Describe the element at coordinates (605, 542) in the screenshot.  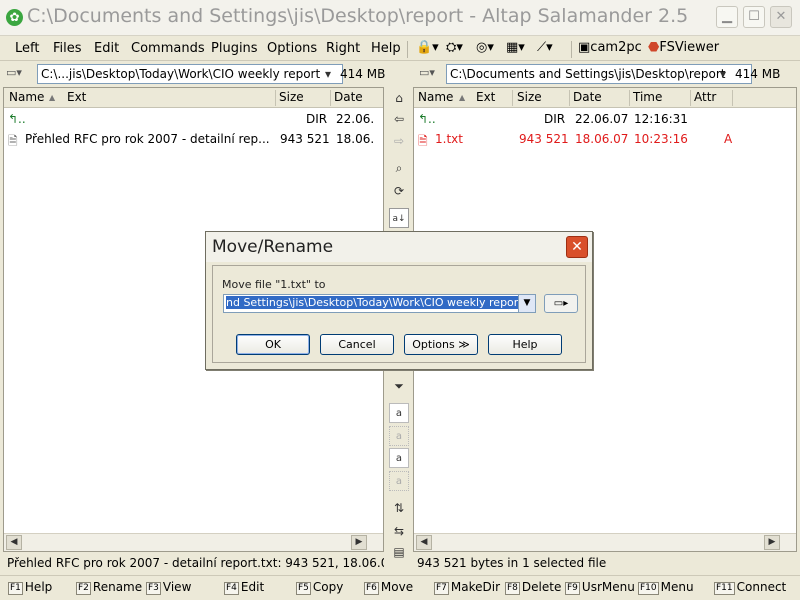
I see `right-horizontal-scrollbar: ◀ ▶` at that location.